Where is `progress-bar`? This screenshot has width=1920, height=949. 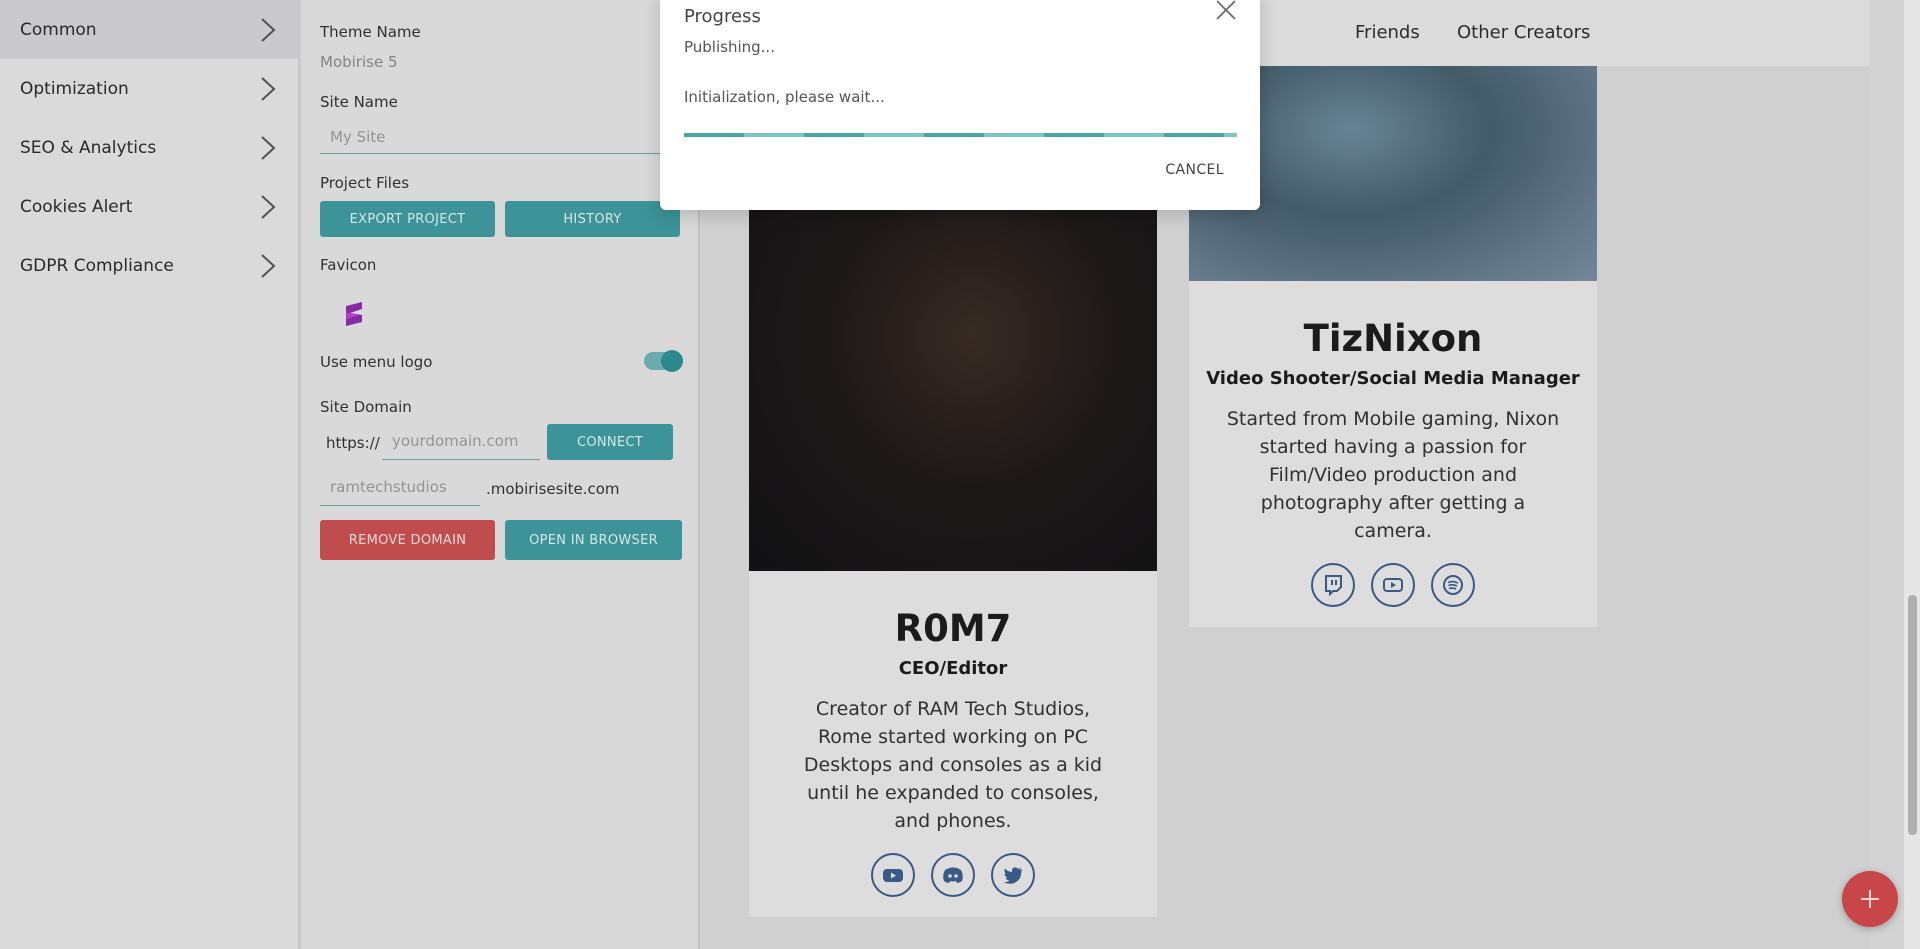
progress-bar is located at coordinates (960, 135).